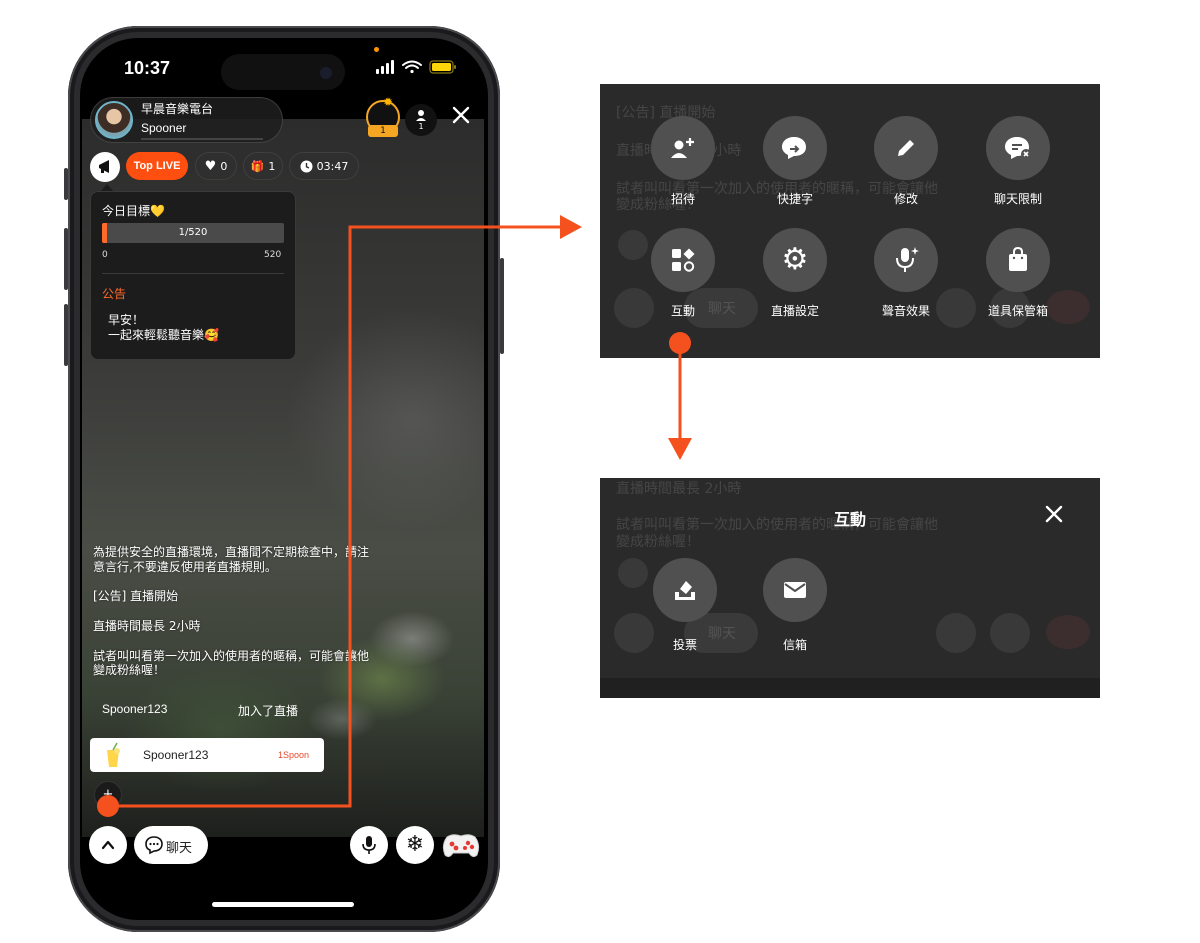 This screenshot has height=943, width=1200. I want to click on privacy-indicator, so click(376, 49).